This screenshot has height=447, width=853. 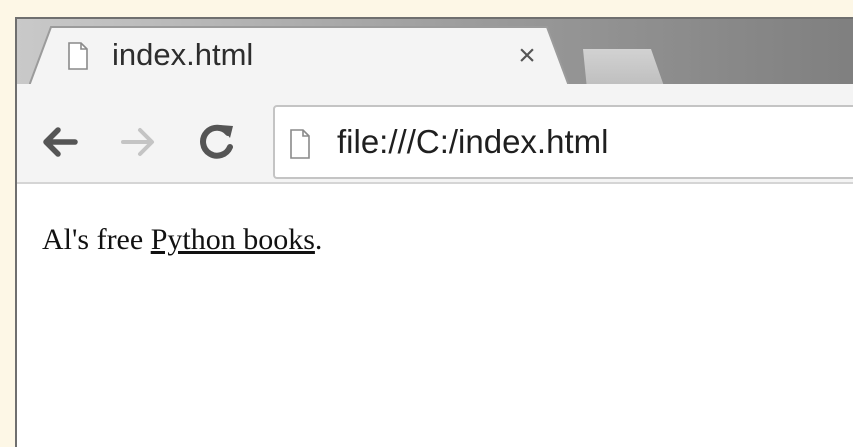 What do you see at coordinates (472, 142) in the screenshot?
I see `url-text: file:///C:/index.html` at bounding box center [472, 142].